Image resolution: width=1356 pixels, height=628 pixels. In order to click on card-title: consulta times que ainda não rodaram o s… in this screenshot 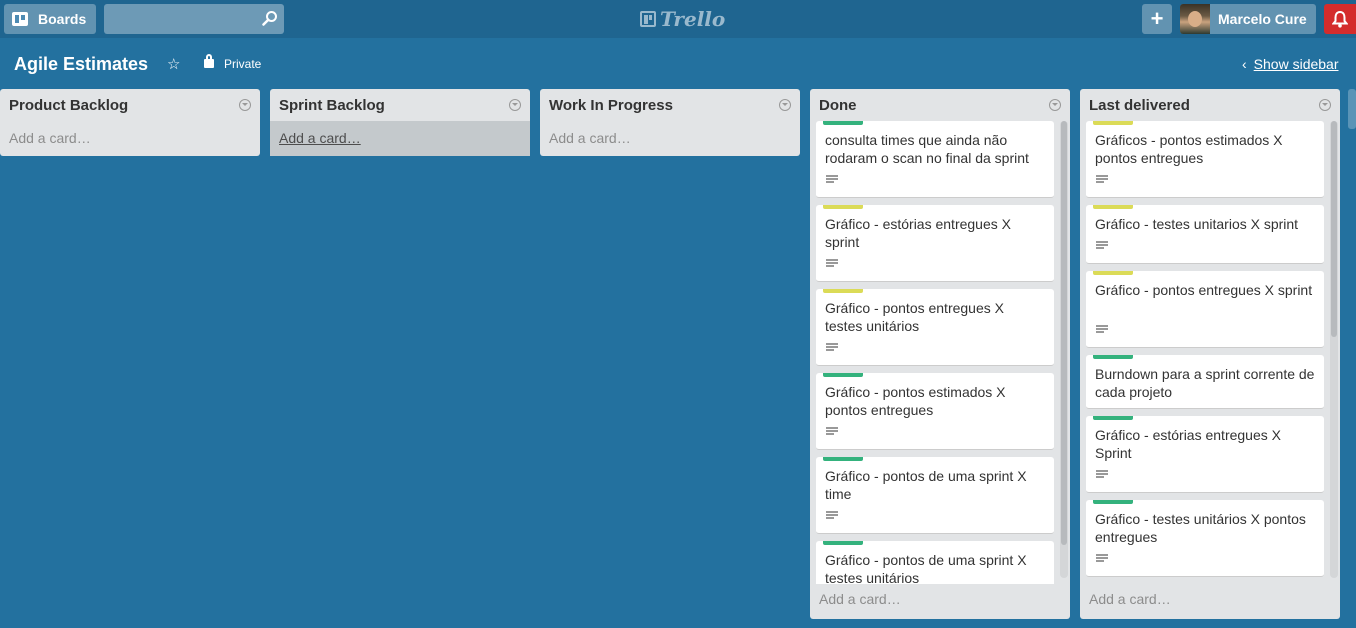, I will do `click(927, 149)`.